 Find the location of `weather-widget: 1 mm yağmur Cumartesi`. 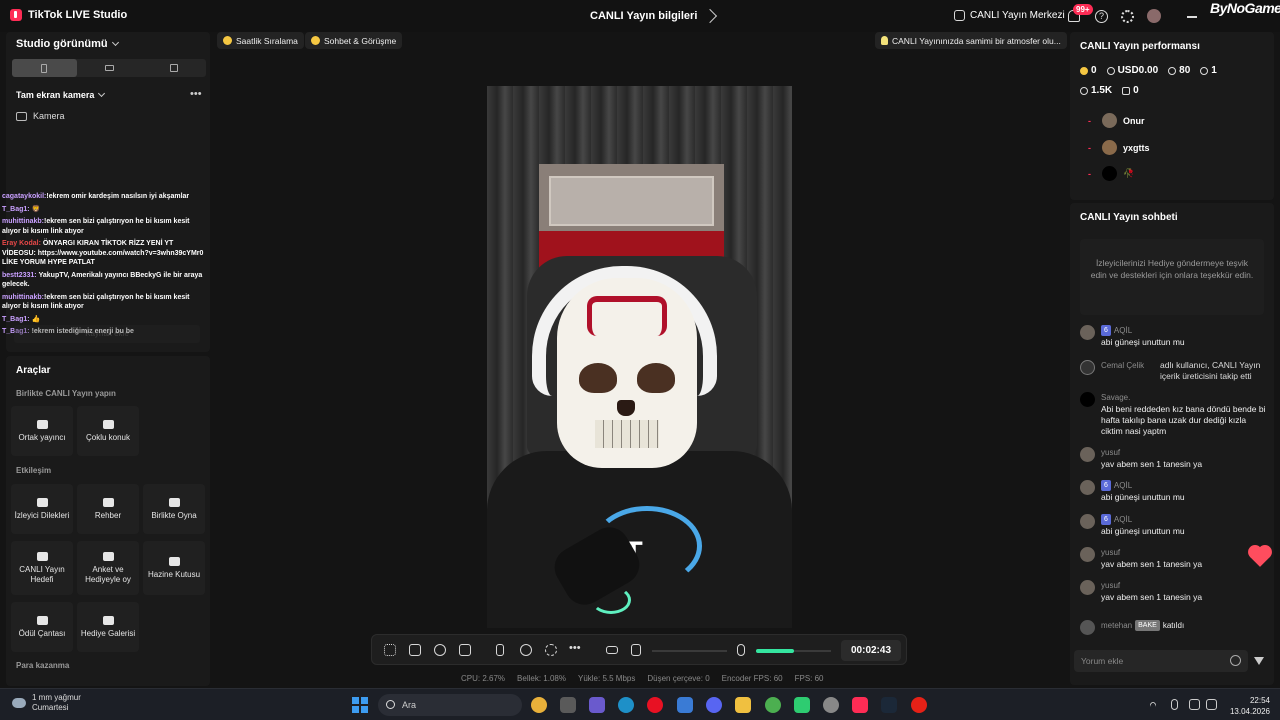

weather-widget: 1 mm yağmur Cumartesi is located at coordinates (46, 703).